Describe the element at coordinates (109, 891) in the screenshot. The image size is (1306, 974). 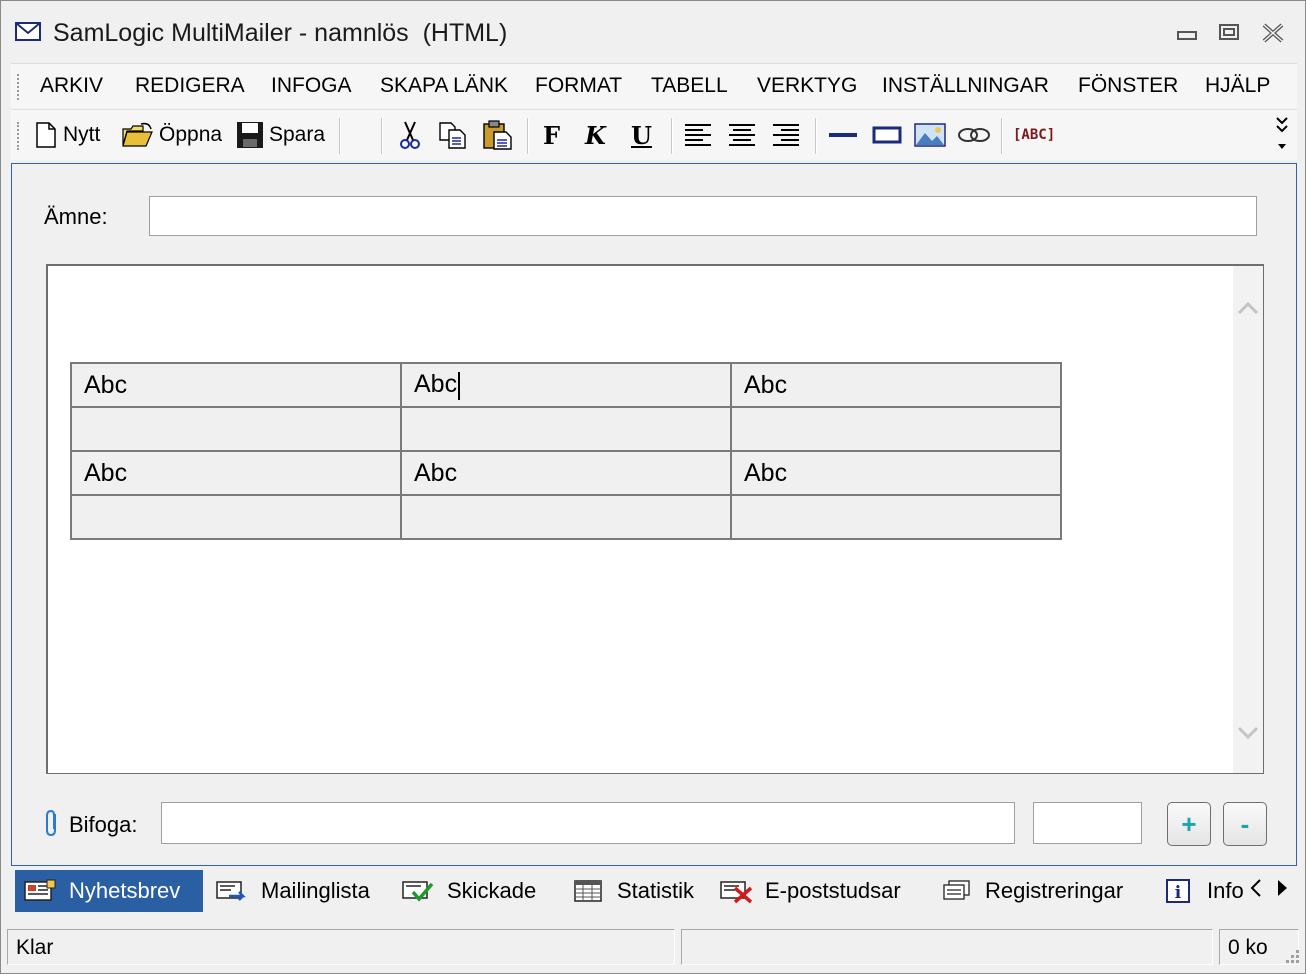
I see `tab-nyhetsbrev: Nyhetsbrev` at that location.